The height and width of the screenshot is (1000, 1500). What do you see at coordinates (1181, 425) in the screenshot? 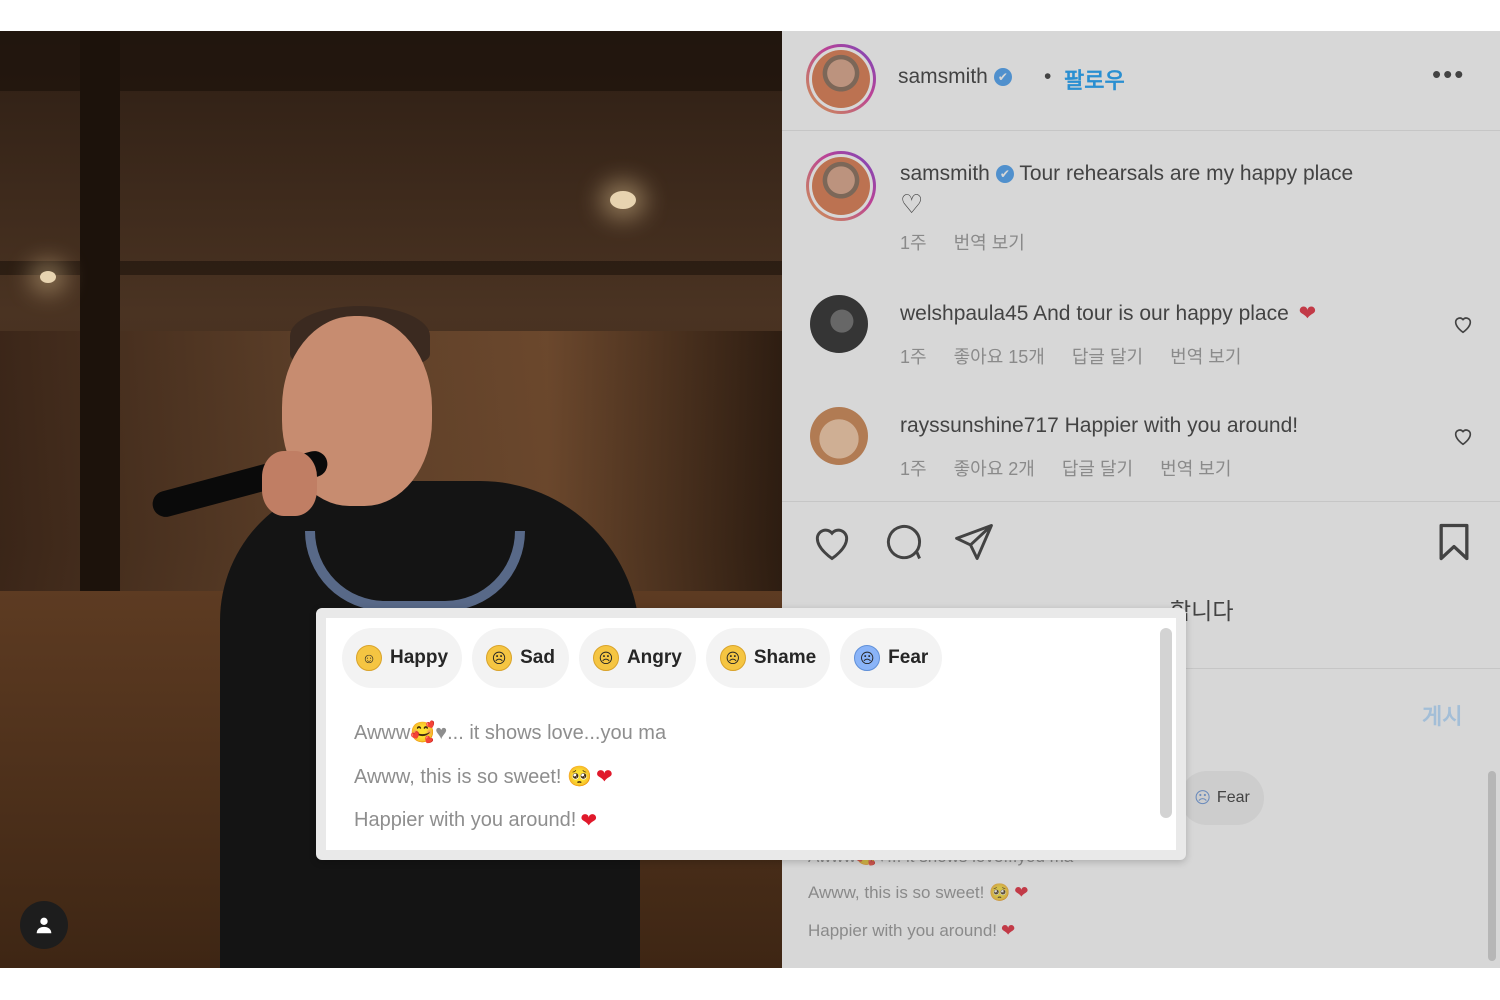
I see `comment-body: Happier with you around!` at bounding box center [1181, 425].